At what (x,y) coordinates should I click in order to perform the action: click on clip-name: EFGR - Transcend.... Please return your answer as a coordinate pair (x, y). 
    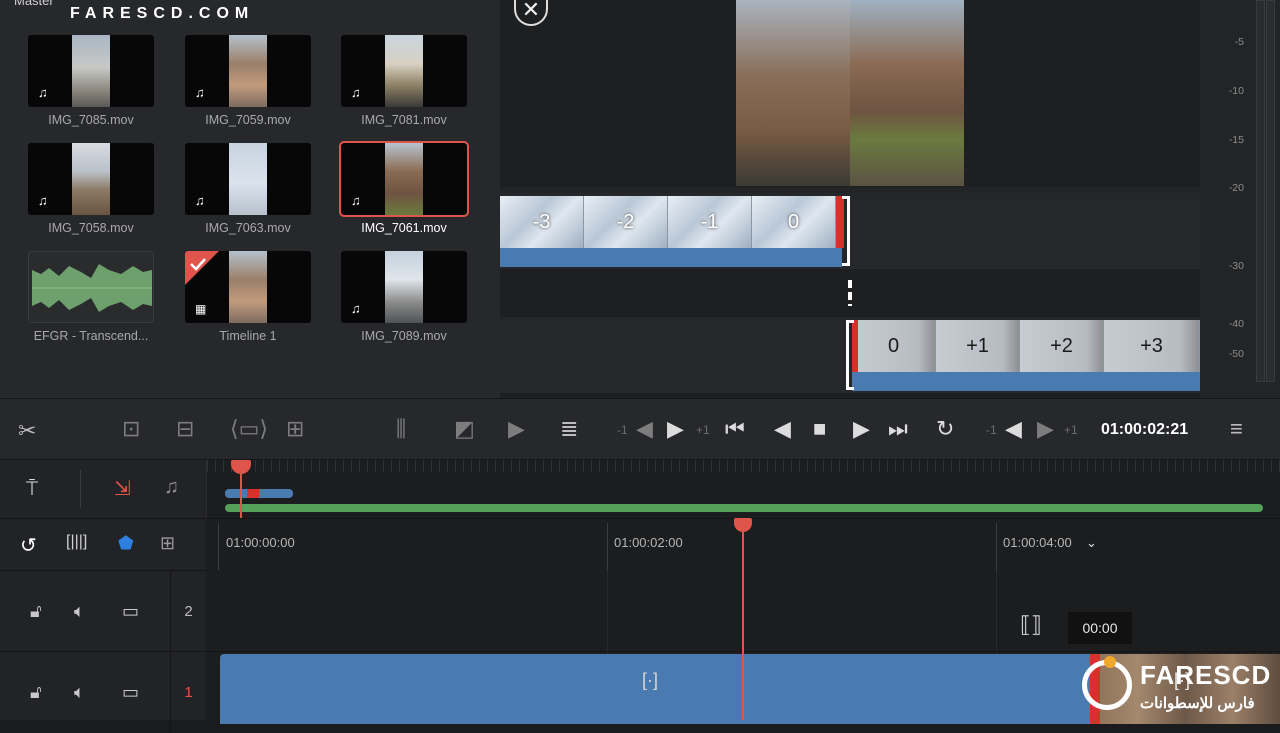
    Looking at the image, I should click on (91, 336).